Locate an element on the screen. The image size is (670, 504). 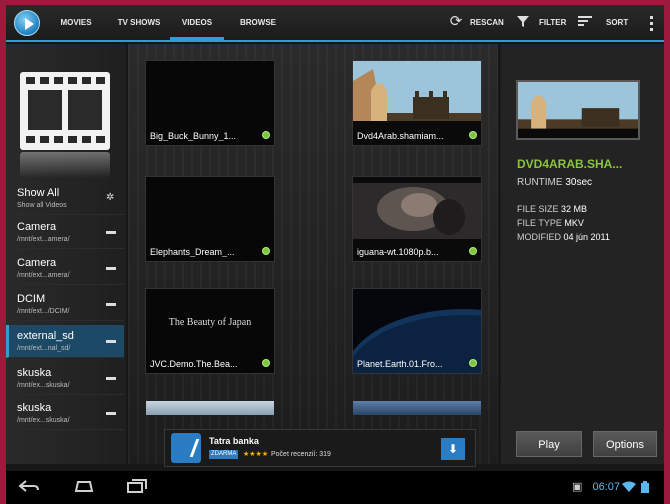
sidebar-item-subtitle: /mnt/ext.../DCIM/ is located at coordinates (43, 311).